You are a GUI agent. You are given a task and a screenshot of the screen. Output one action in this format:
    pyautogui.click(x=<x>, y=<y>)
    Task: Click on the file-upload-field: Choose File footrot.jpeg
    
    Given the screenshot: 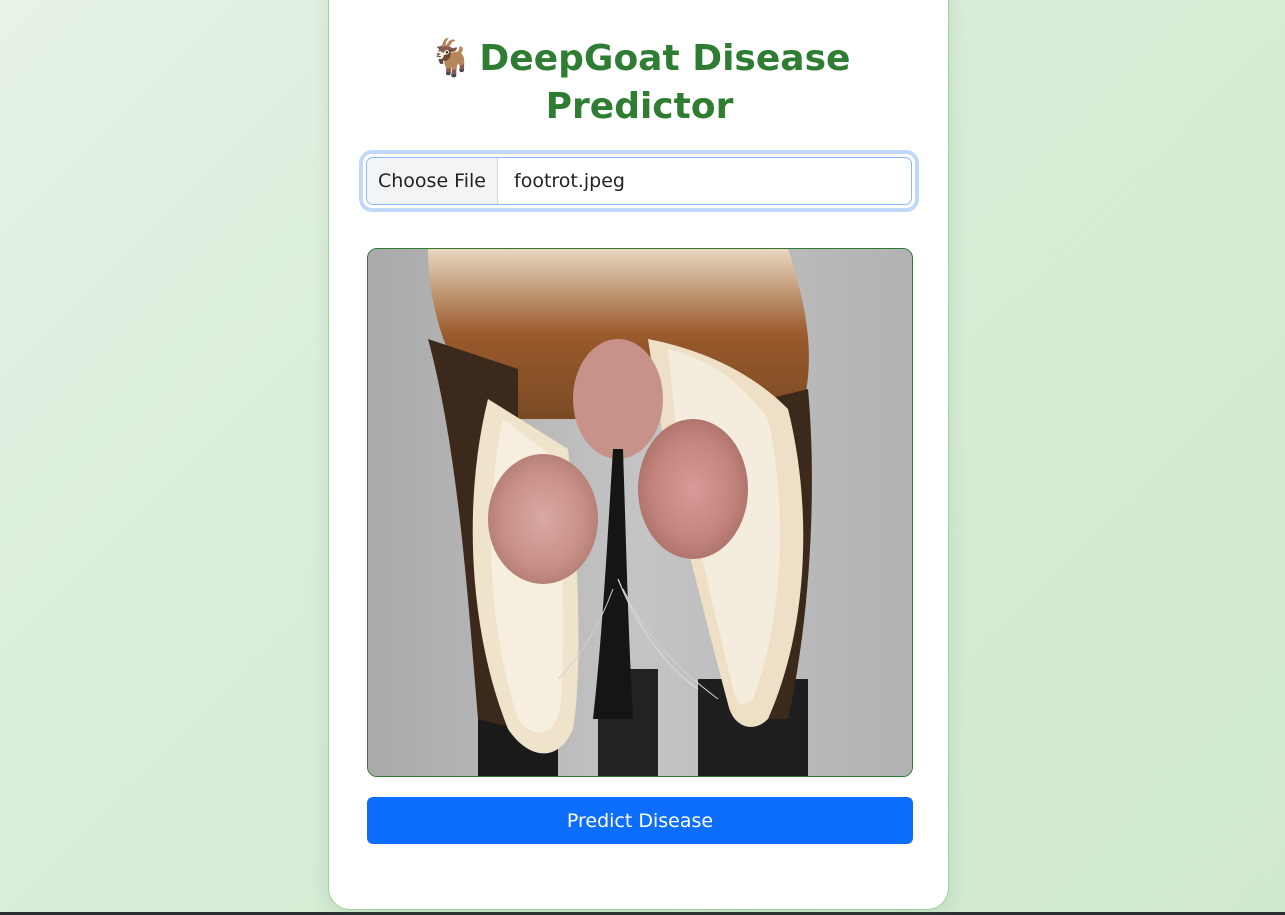 What is the action you would take?
    pyautogui.click(x=639, y=181)
    